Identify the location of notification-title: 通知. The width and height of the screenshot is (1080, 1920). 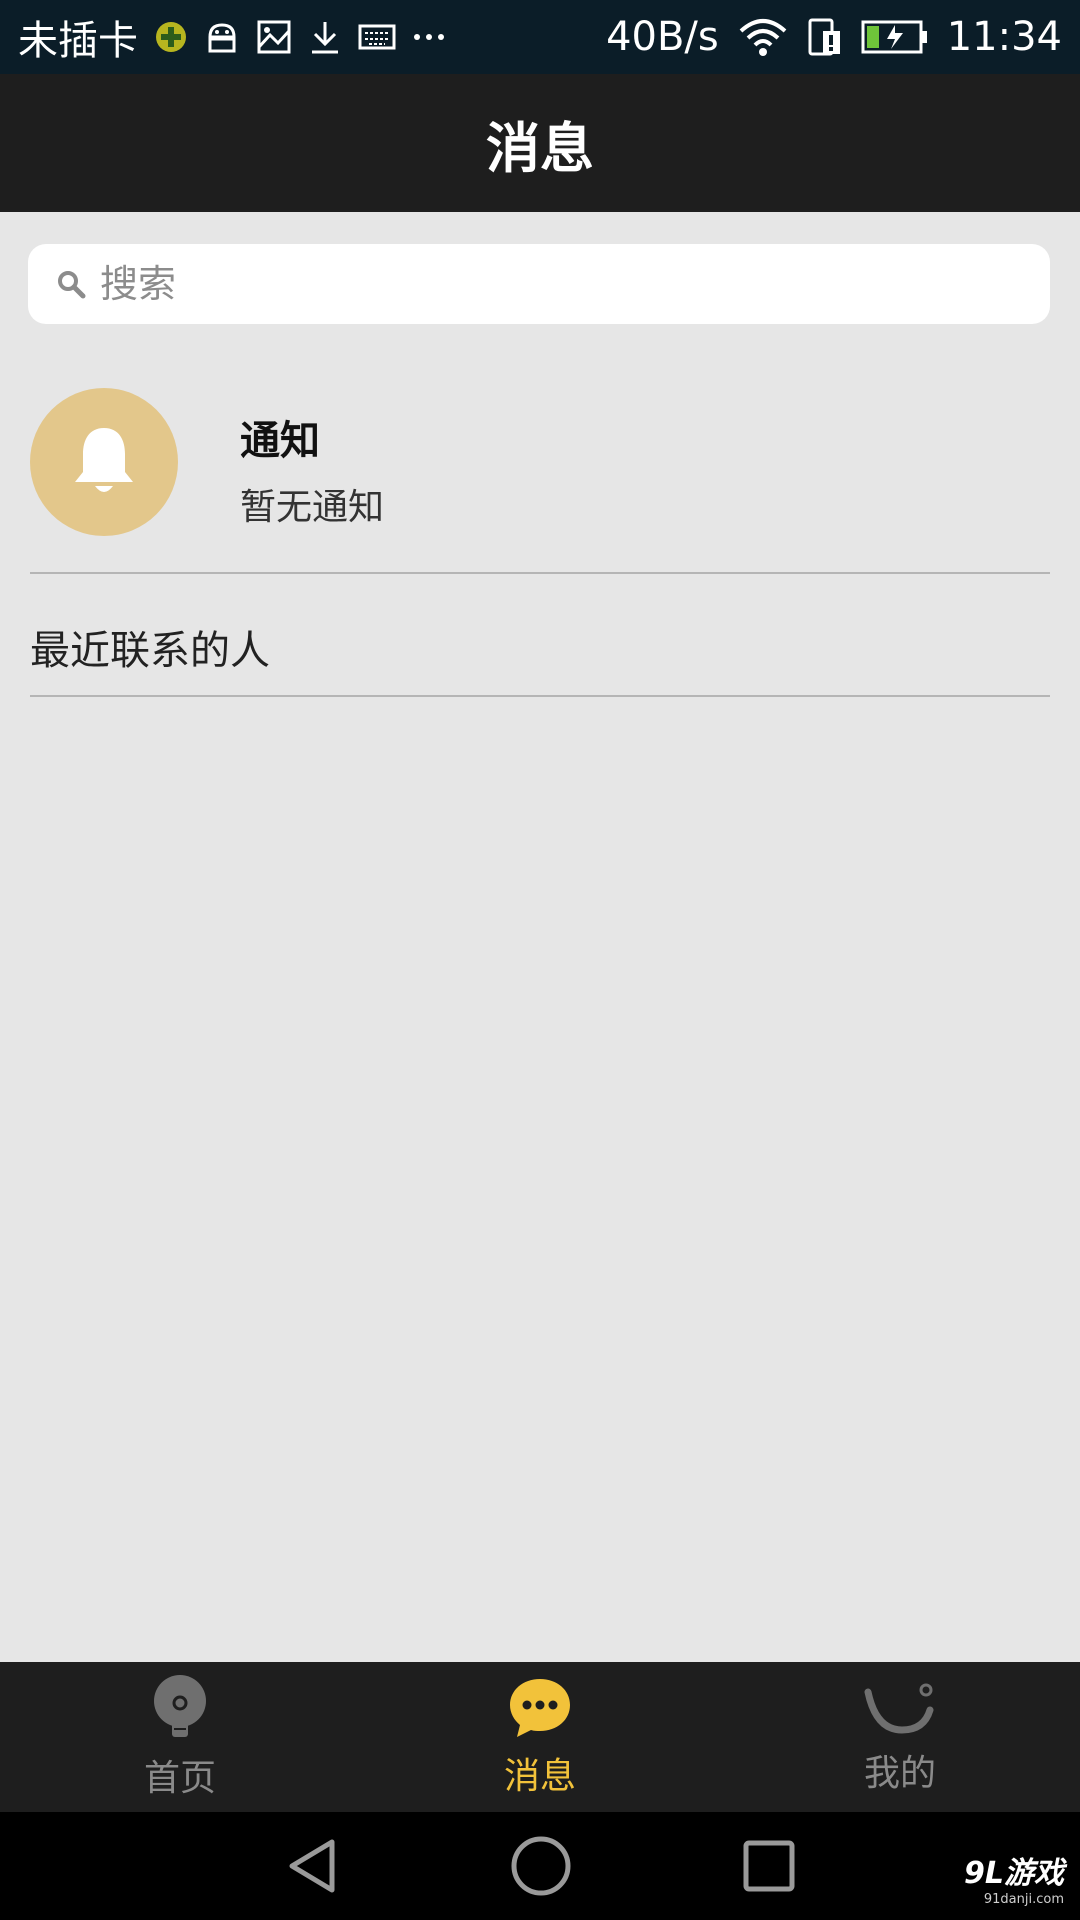
(280, 441).